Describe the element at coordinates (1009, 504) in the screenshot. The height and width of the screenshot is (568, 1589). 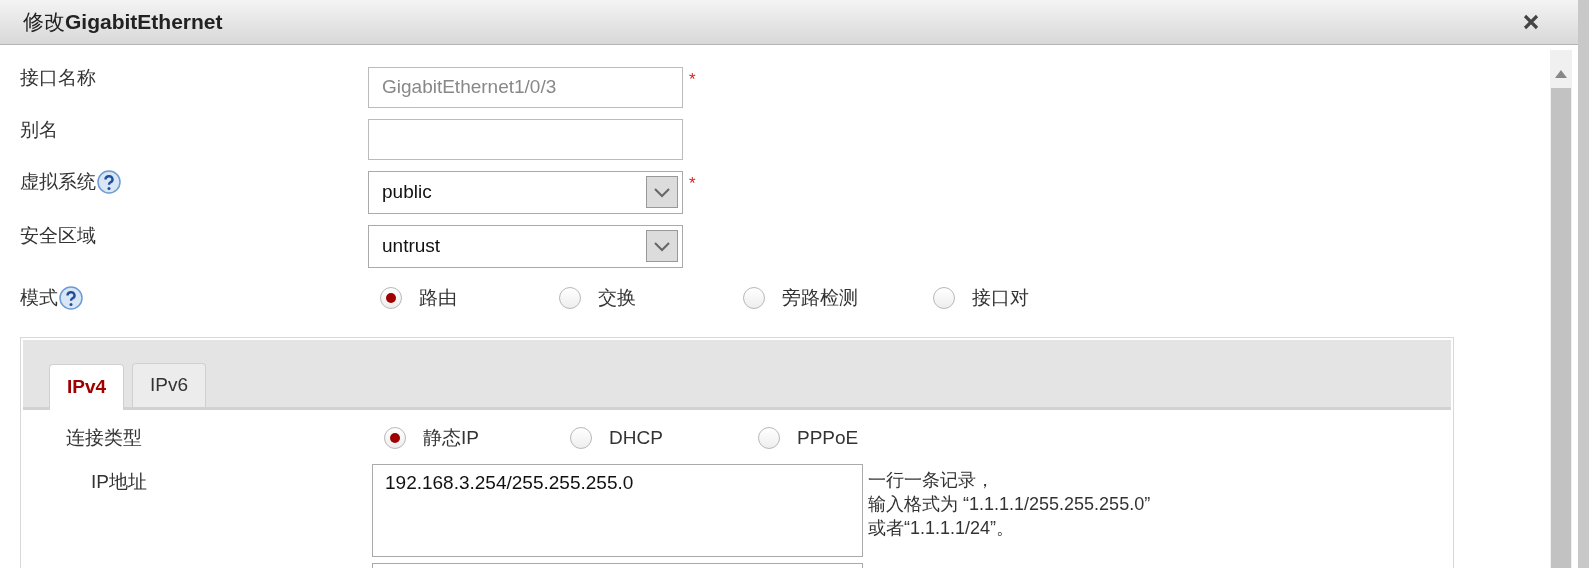
I see `hint-text: 输入格式为 “1.1.1.1/255.255.255.0”` at that location.